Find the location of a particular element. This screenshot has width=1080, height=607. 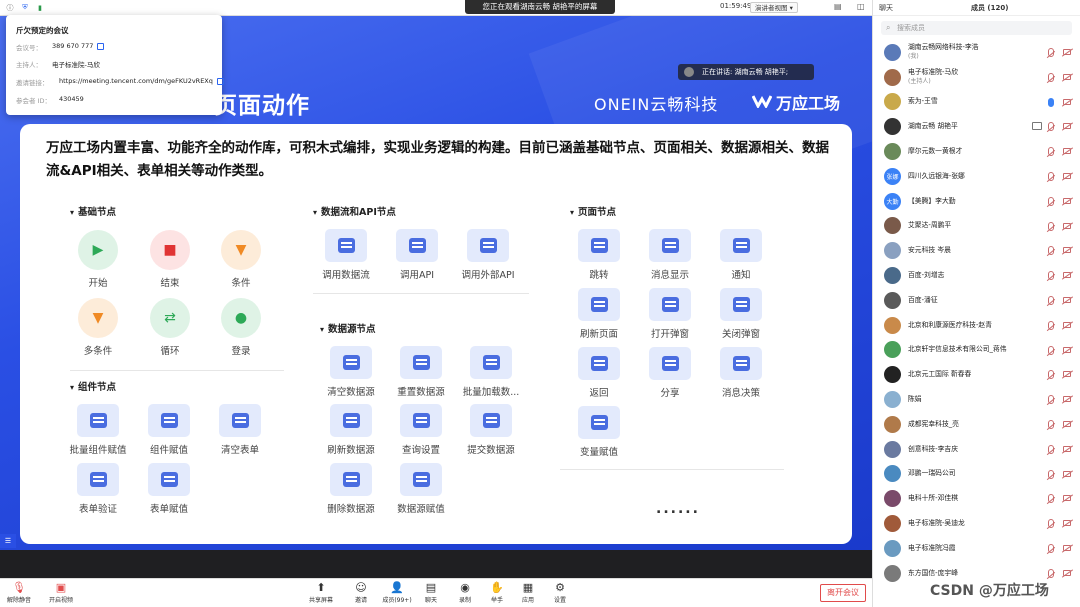

member-item: 艾聚达-周鹏平 is located at coordinates (976, 226).